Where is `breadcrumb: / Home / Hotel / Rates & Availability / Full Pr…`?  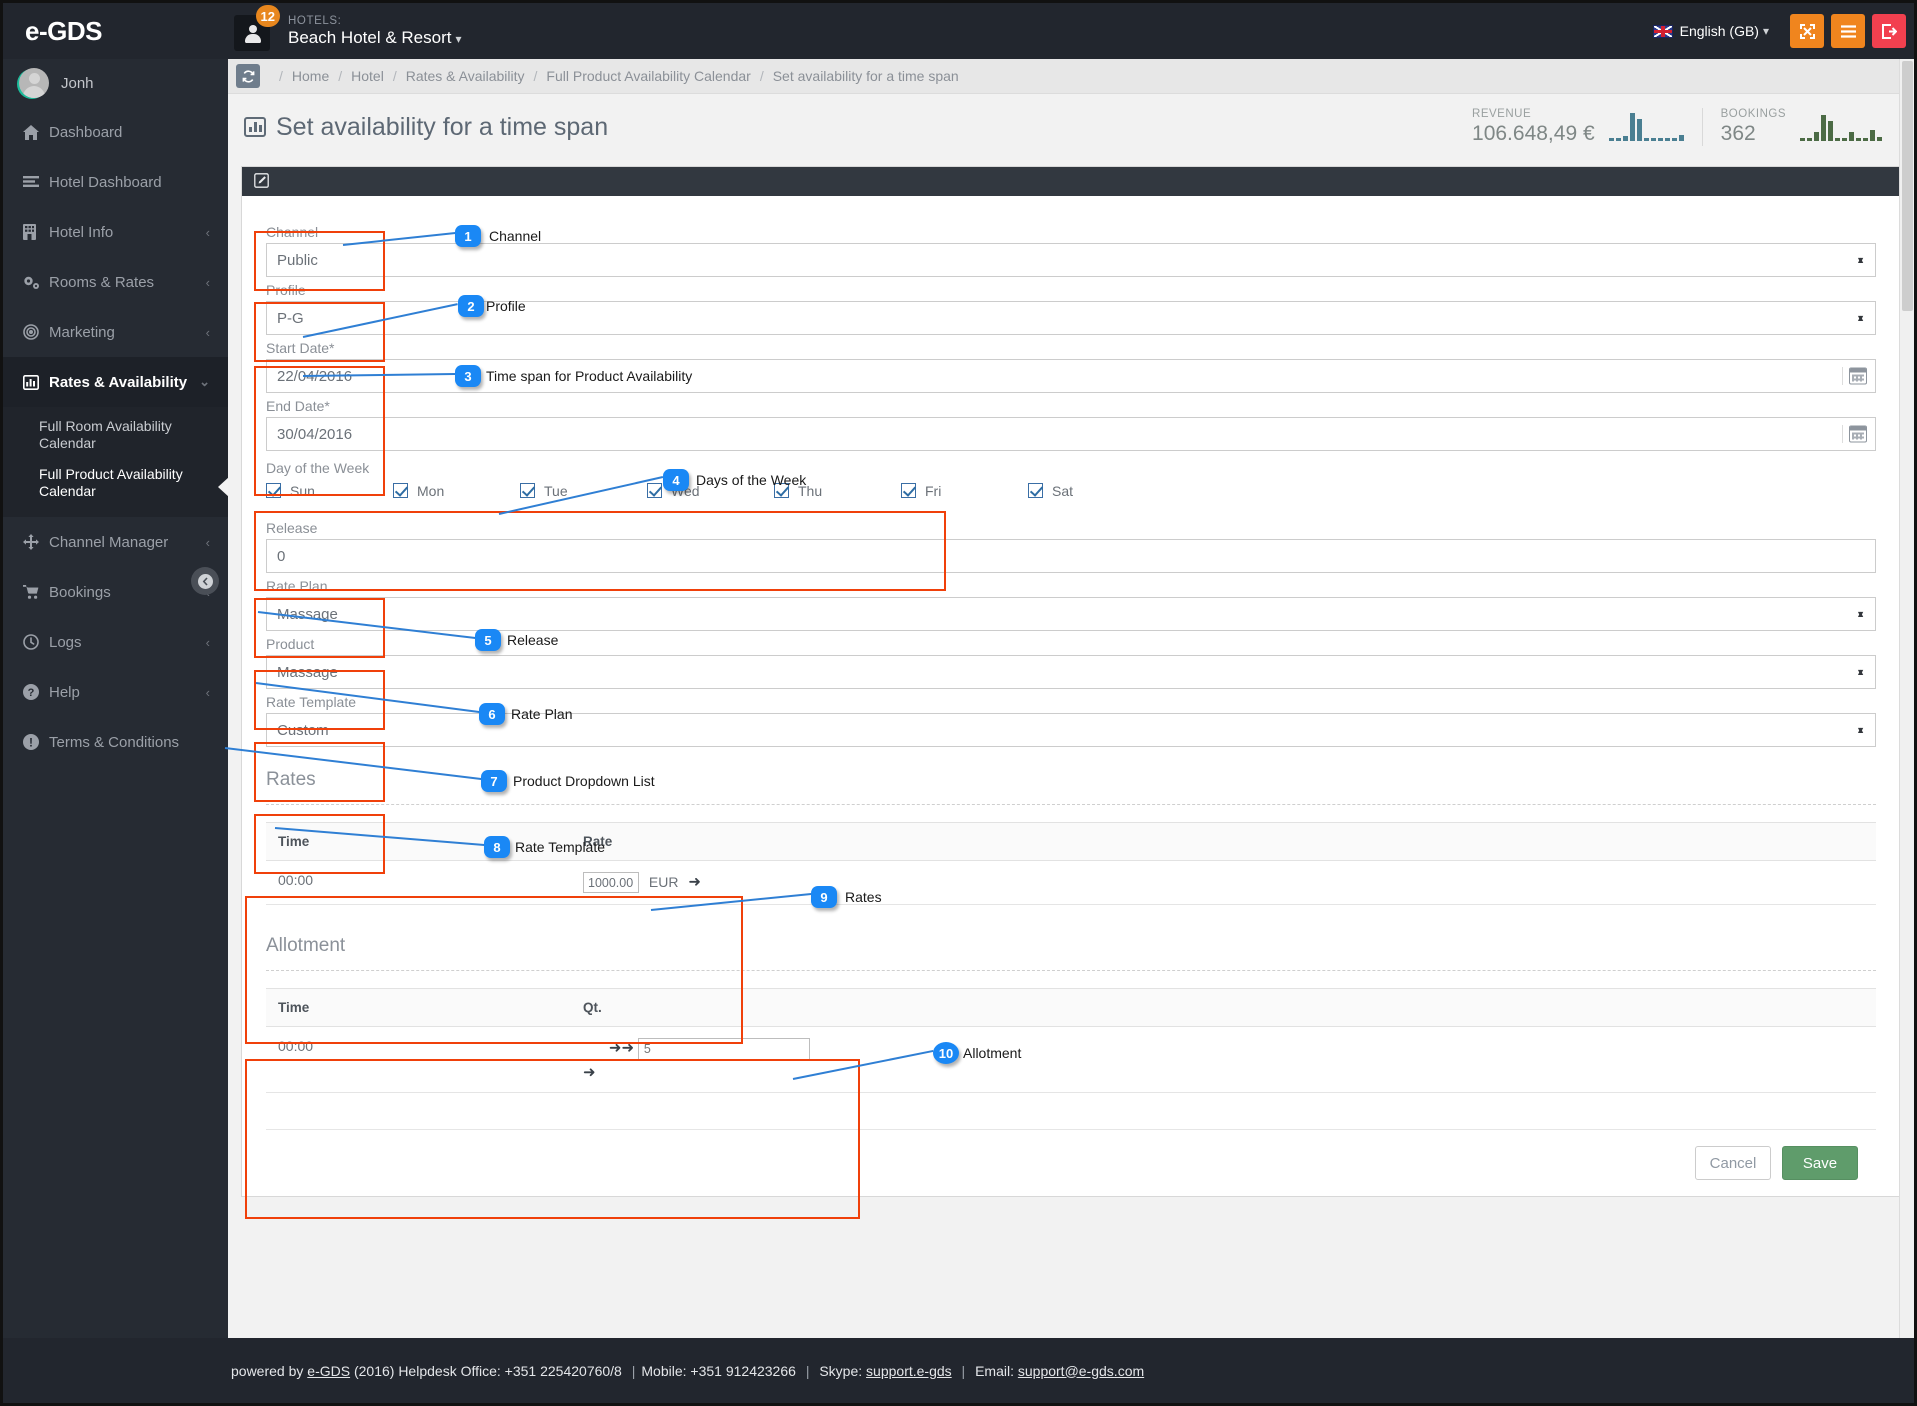 breadcrumb: / Home / Hotel / Rates & Availability / Full Pr… is located at coordinates (614, 76).